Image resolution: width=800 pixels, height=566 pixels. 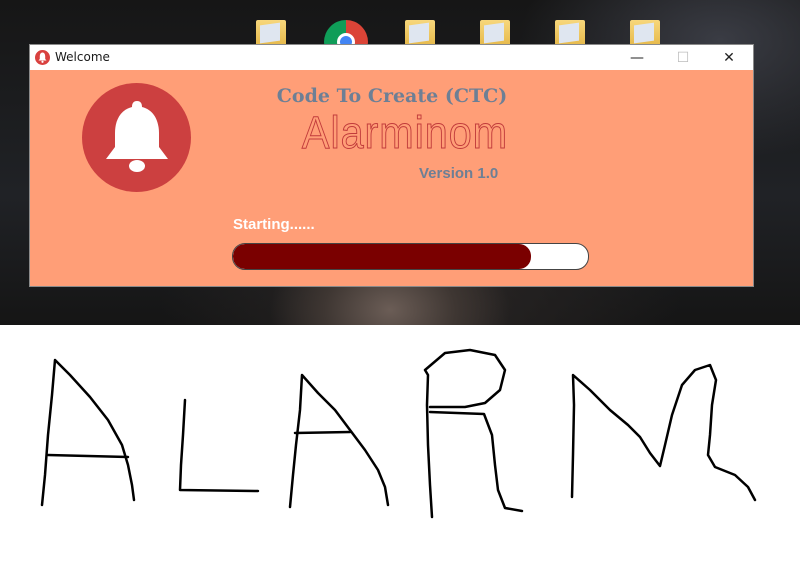 I want to click on minimize-button: —, so click(x=637, y=57).